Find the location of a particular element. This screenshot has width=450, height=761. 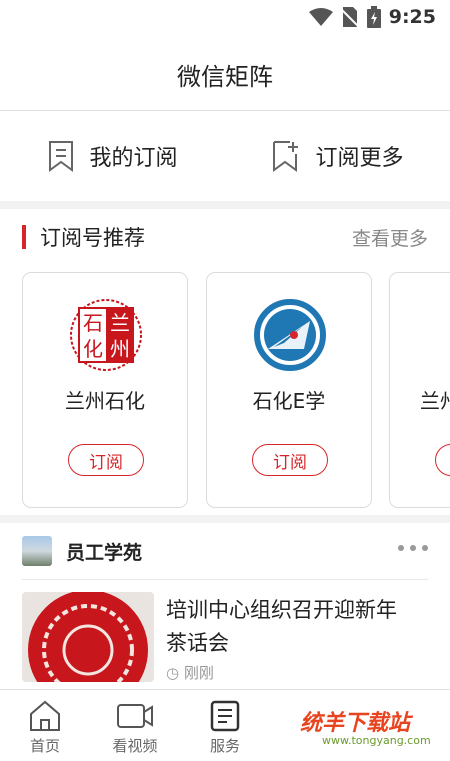

bookmark-add-icon is located at coordinates (286, 156).